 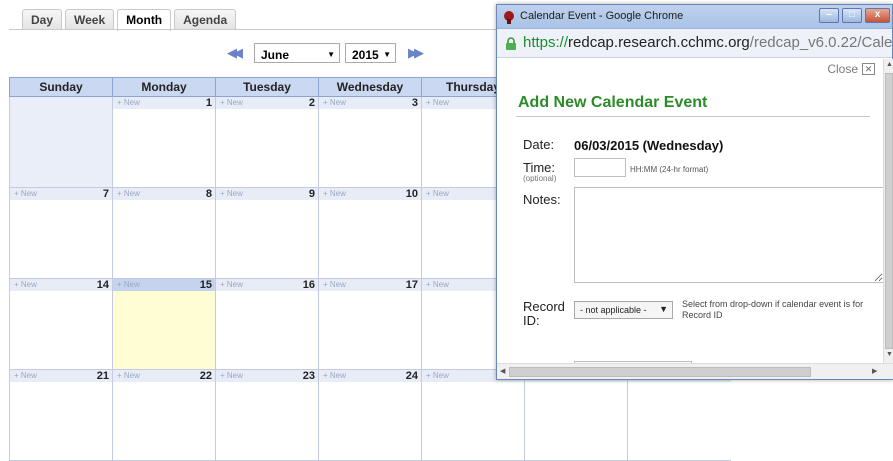 What do you see at coordinates (694, 17) in the screenshot?
I see `window-titlebar: Calendar Event - Google Chrome – □ x` at bounding box center [694, 17].